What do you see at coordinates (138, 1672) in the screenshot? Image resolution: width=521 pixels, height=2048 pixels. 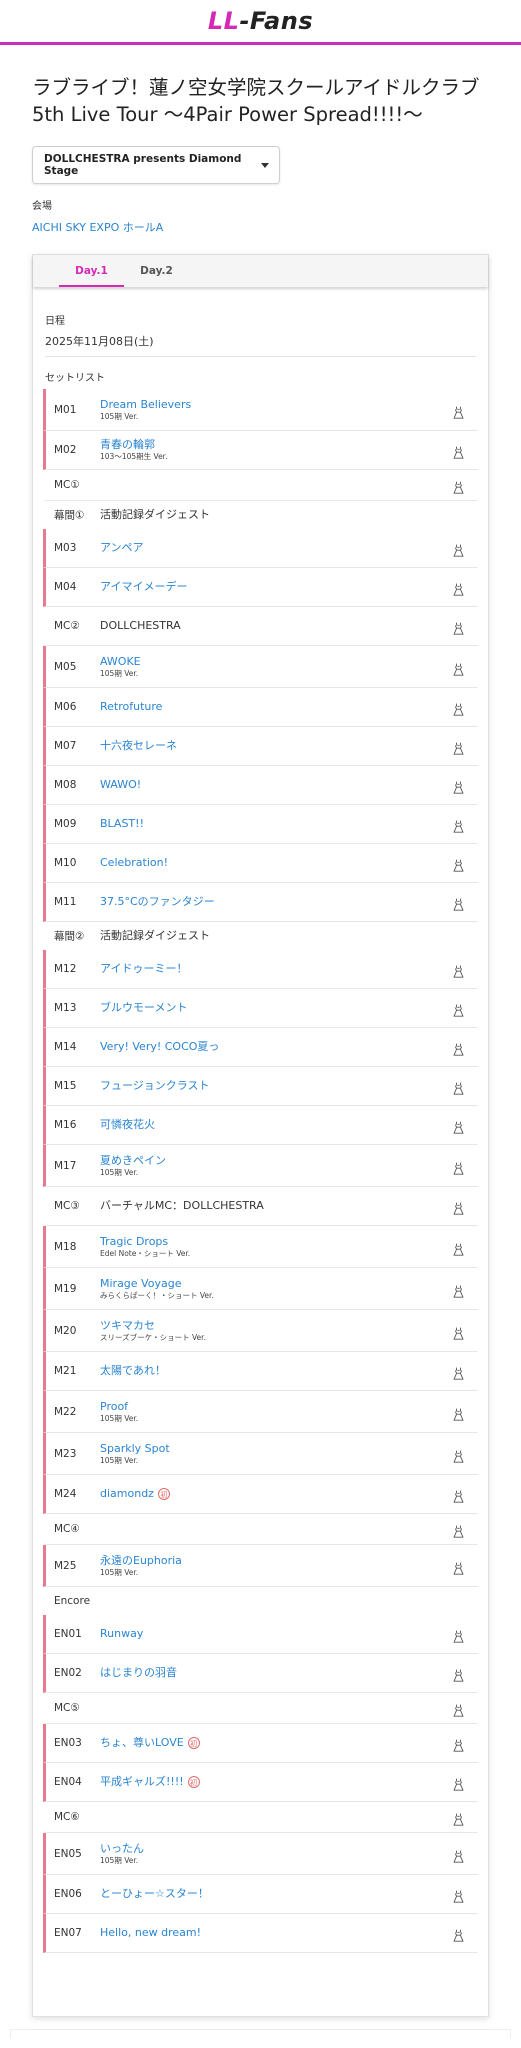 I see `song-title-link: はじまりの羽音` at bounding box center [138, 1672].